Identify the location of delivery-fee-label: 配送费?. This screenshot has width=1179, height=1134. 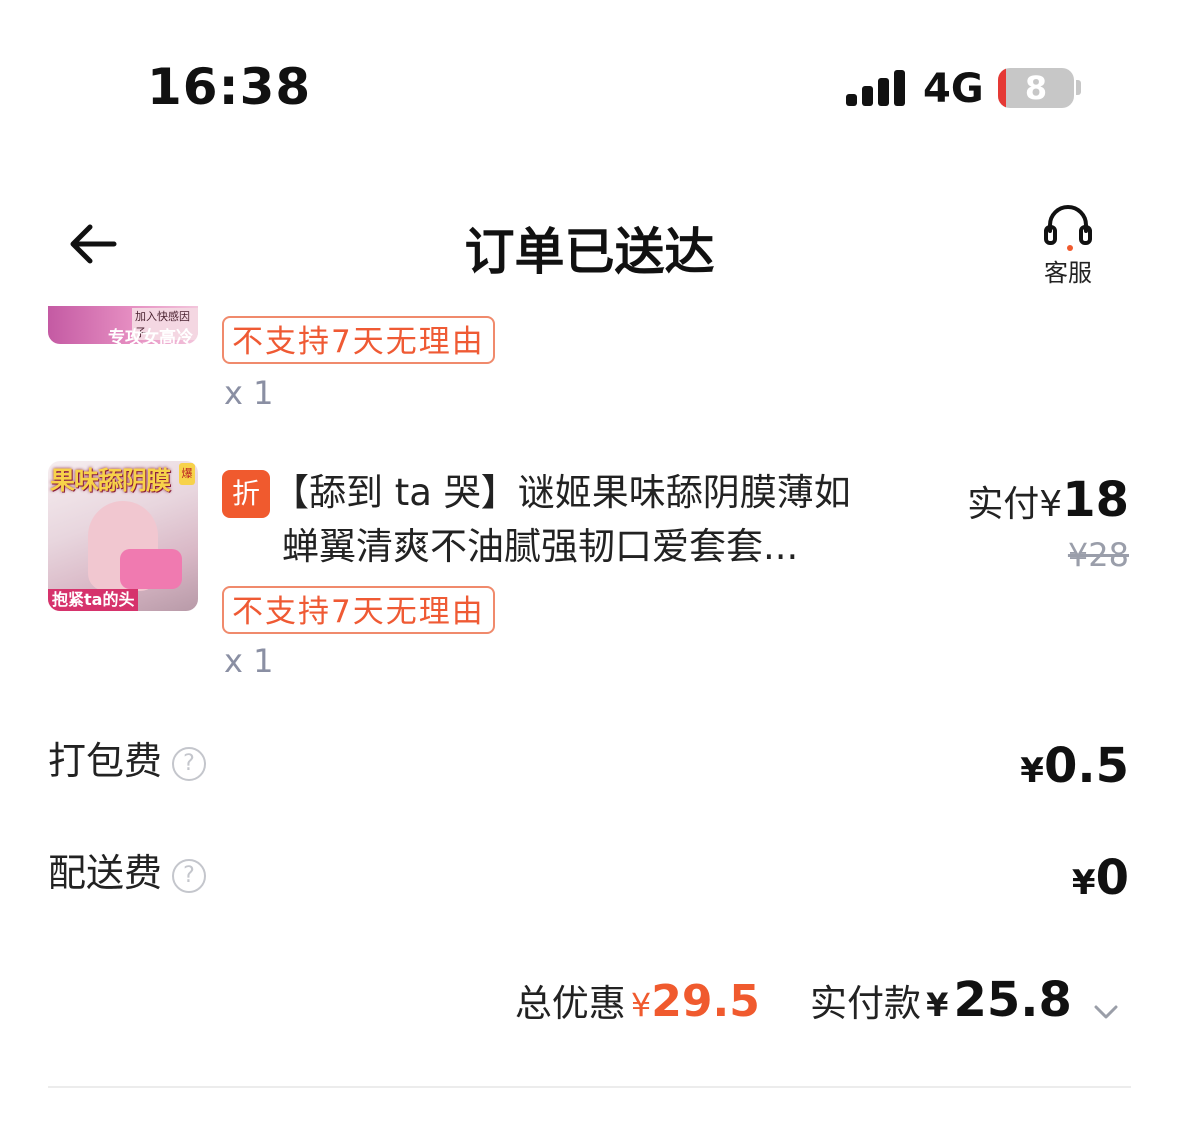
(127, 869).